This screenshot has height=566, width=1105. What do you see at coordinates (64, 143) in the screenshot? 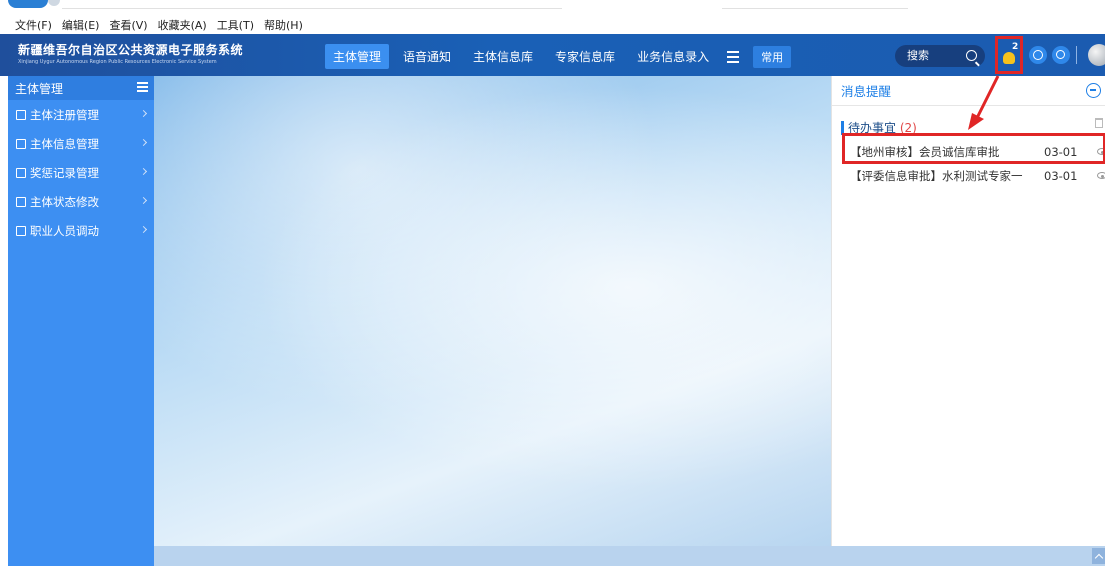
I see `sidebar-item-label: 主体信息管理` at bounding box center [64, 143].